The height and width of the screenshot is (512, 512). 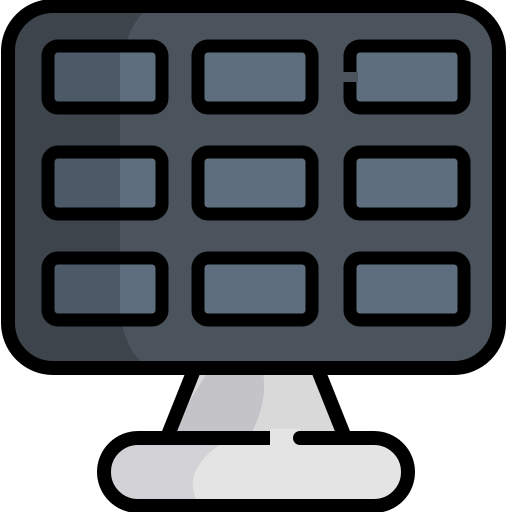 I want to click on base, so click(x=256, y=470).